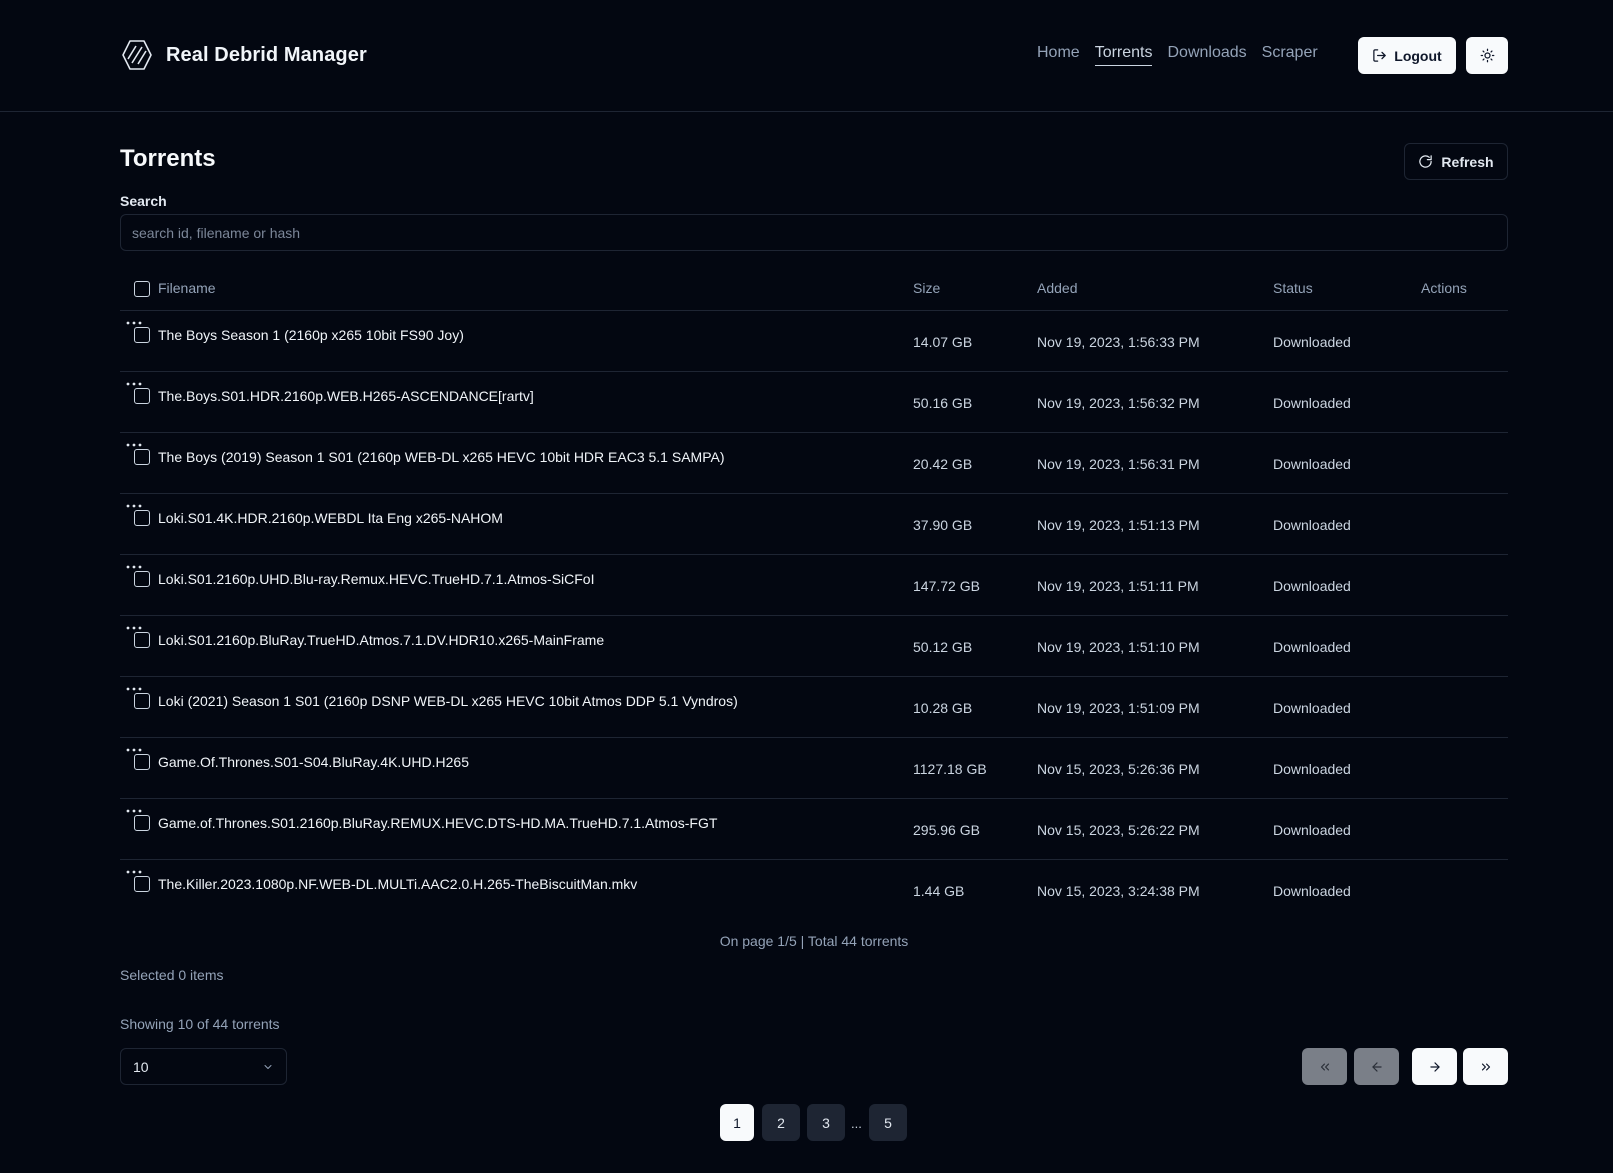  I want to click on column-header-added: Added, so click(1057, 288).